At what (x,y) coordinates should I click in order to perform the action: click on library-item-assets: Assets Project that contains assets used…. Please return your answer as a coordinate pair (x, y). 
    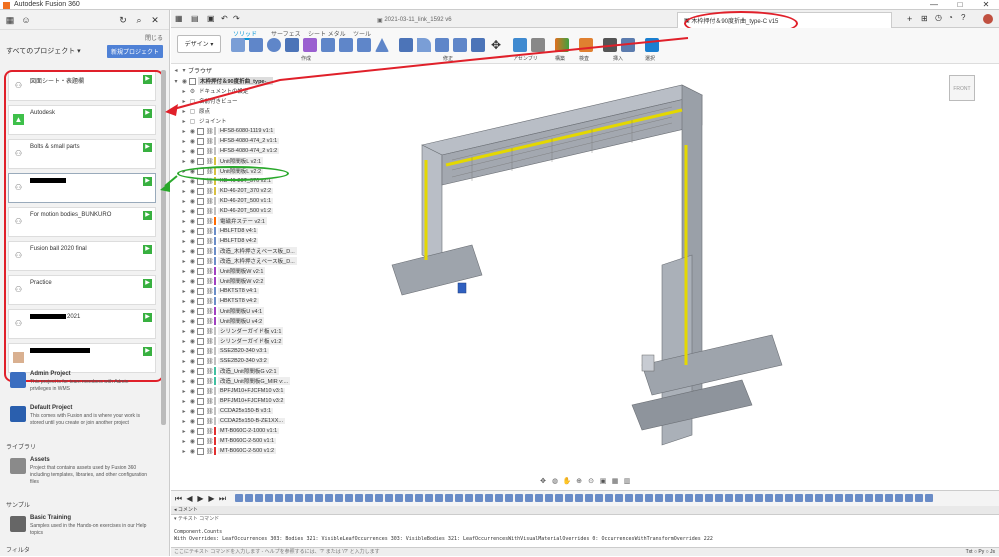
    Looking at the image, I should click on (82, 476).